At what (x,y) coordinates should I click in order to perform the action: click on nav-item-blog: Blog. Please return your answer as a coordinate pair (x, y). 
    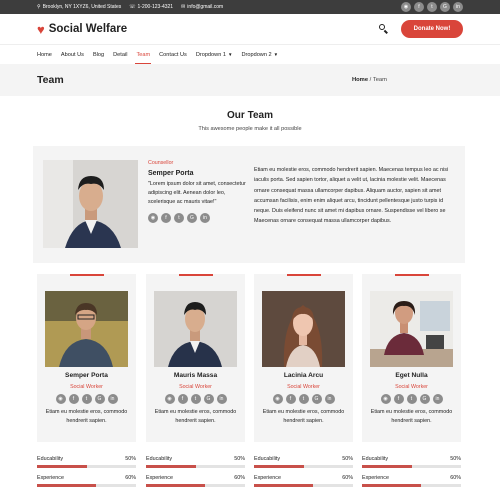
    Looking at the image, I should click on (98, 54).